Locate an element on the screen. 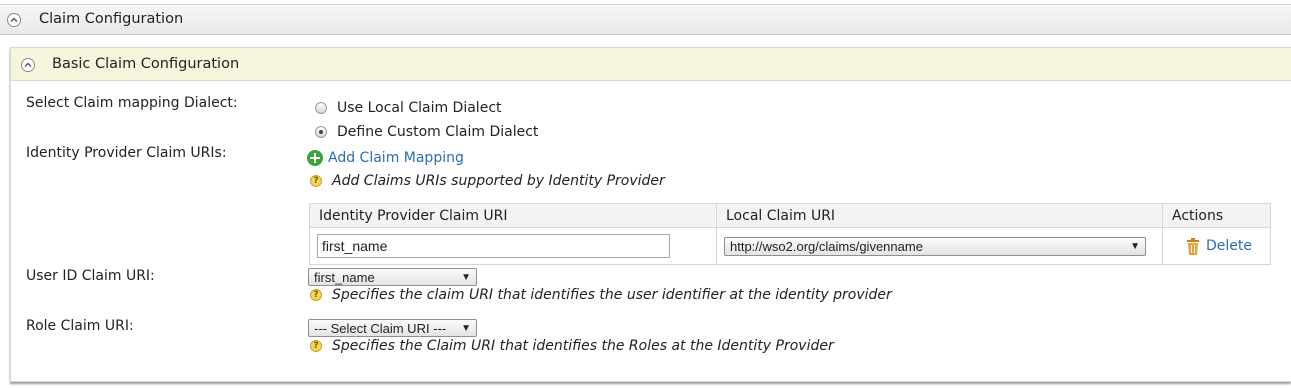 This screenshot has height=388, width=1291. column-header-idp-claim: Identity Provider Claim URI is located at coordinates (513, 215).